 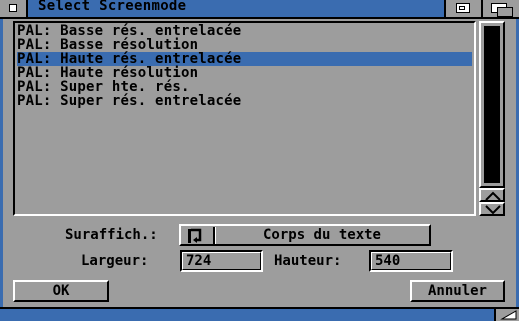 What do you see at coordinates (321, 235) in the screenshot?
I see `overscan-value: Corps du texte` at bounding box center [321, 235].